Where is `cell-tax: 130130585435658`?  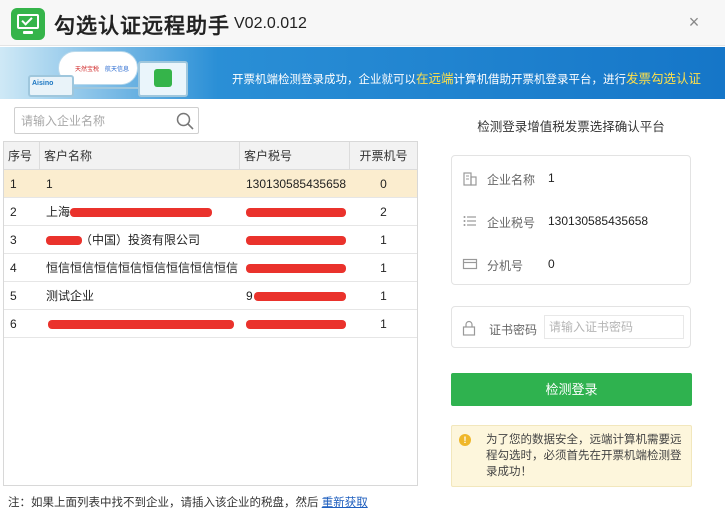 cell-tax: 130130585435658 is located at coordinates (296, 184).